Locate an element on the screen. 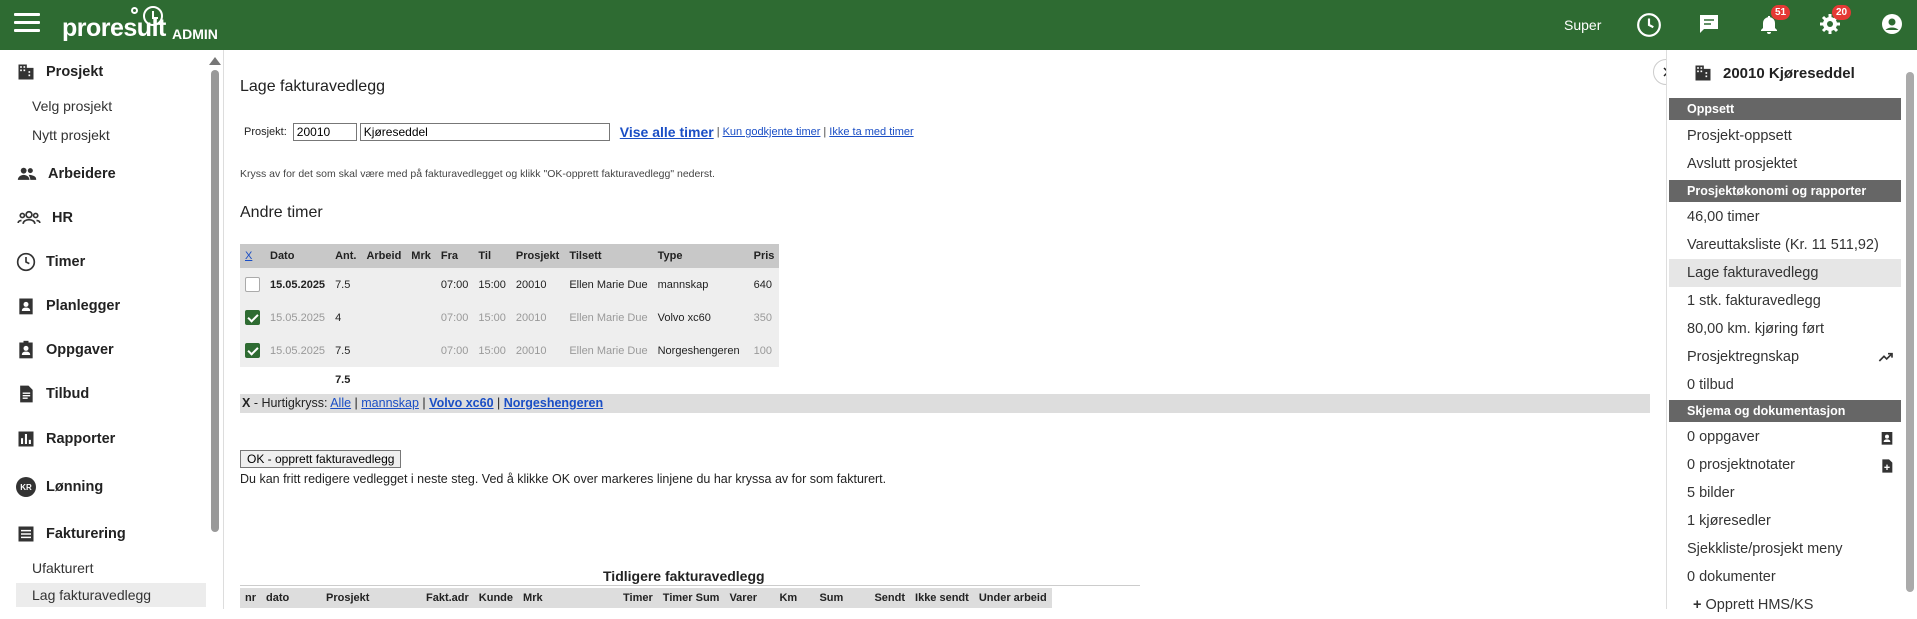 This screenshot has height=619, width=1917. avatar: KR is located at coordinates (26, 487).